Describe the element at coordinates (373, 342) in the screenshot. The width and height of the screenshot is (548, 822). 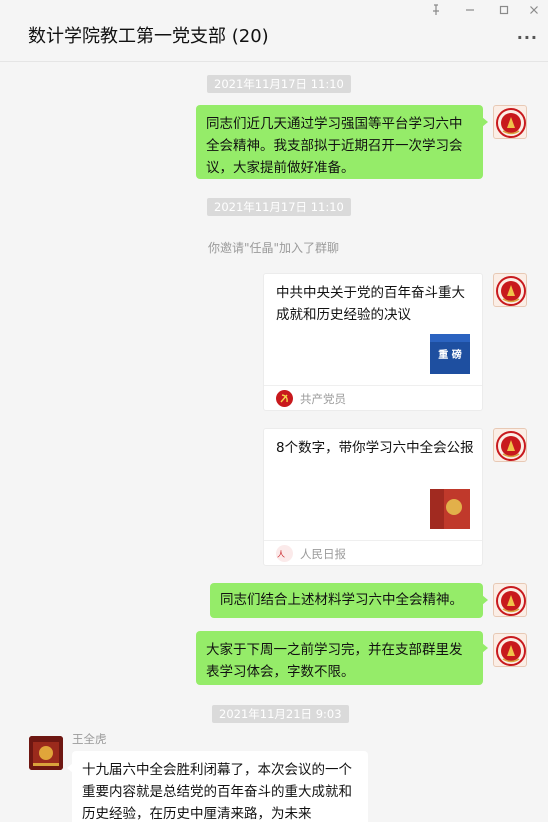
I see `article-card: 中共中央关于党的百年奋斗重大成就和历史经验的决议 重 磅 共产党员` at that location.